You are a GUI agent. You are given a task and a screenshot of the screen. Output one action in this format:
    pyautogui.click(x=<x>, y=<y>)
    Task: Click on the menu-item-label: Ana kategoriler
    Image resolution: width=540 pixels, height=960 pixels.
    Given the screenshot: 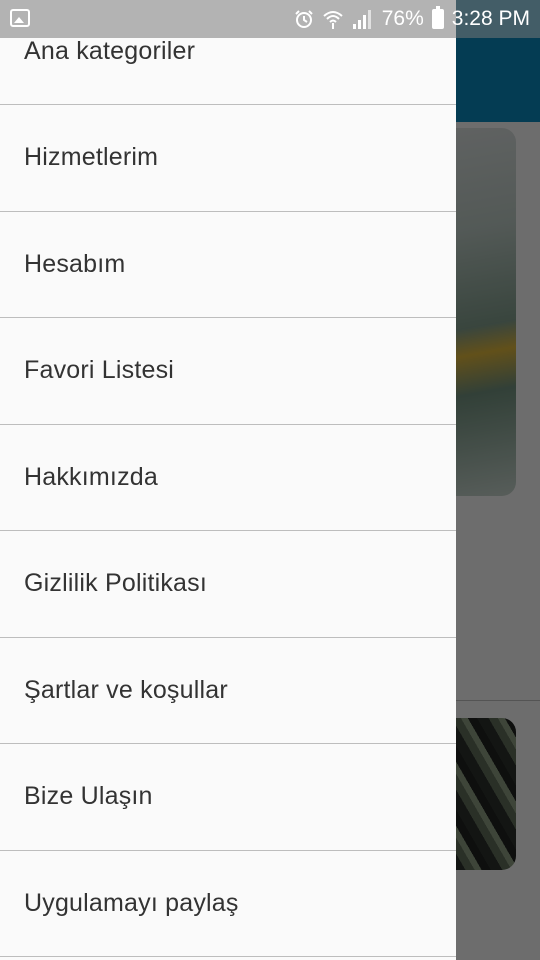 What is the action you would take?
    pyautogui.click(x=110, y=51)
    